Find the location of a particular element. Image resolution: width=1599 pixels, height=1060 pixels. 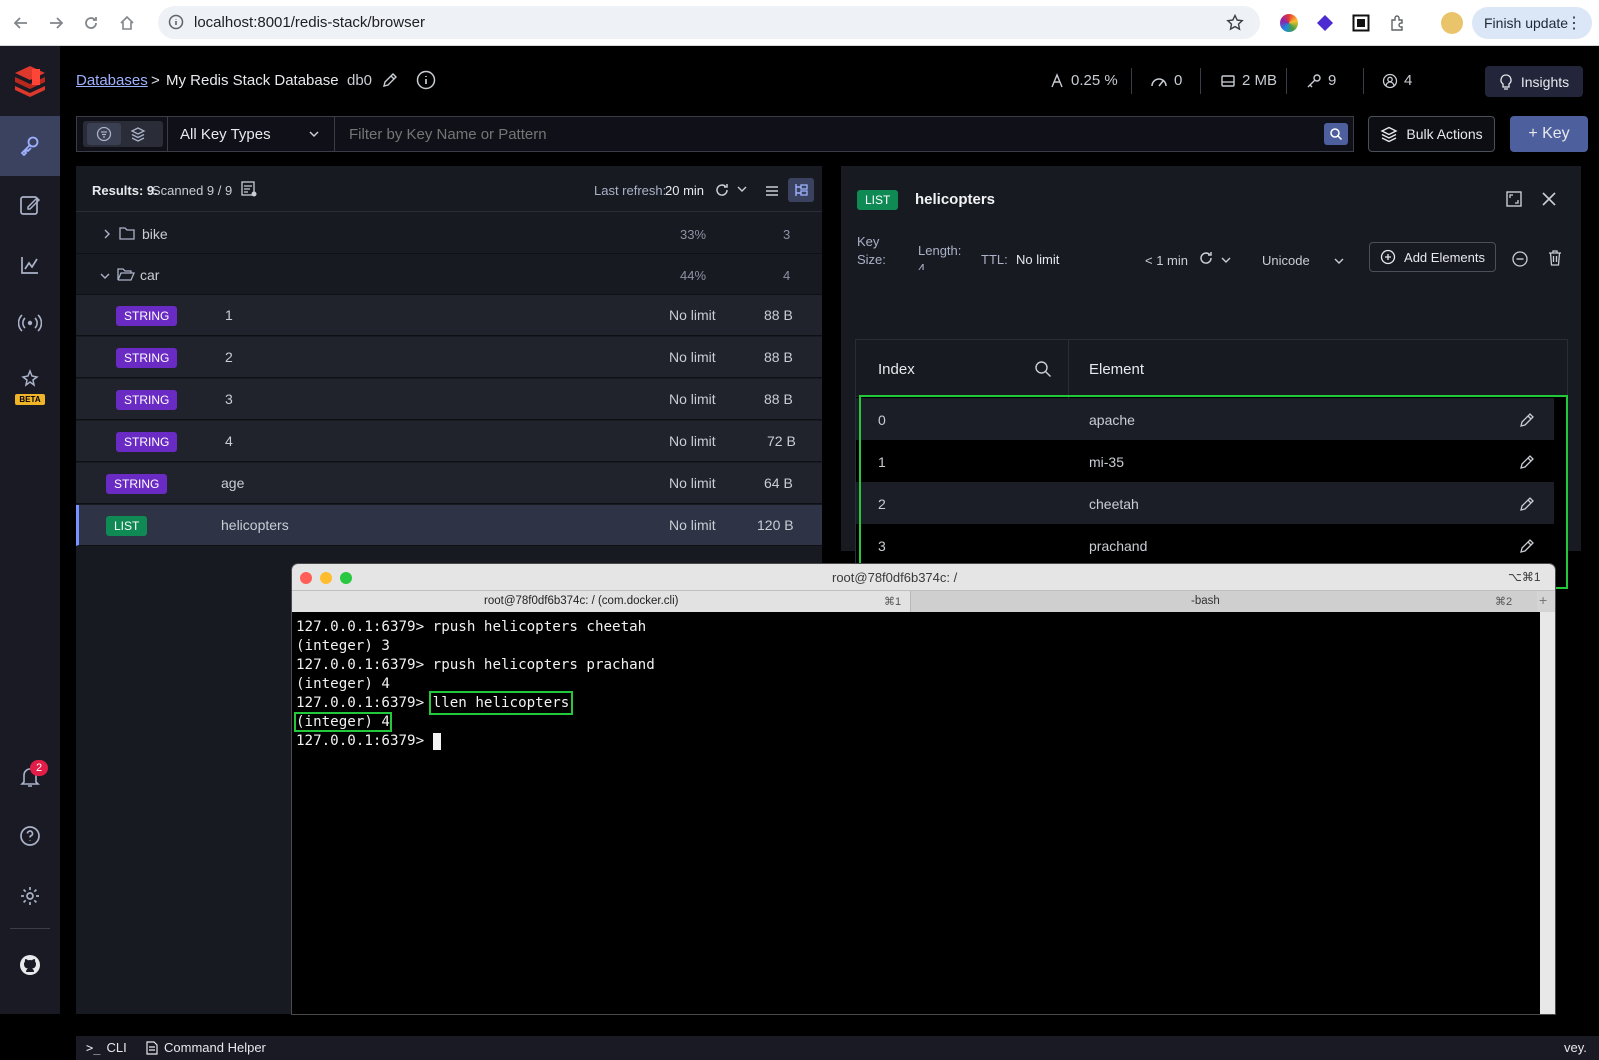

terminal-tab: -bash ⌘2 is located at coordinates (1223, 601).